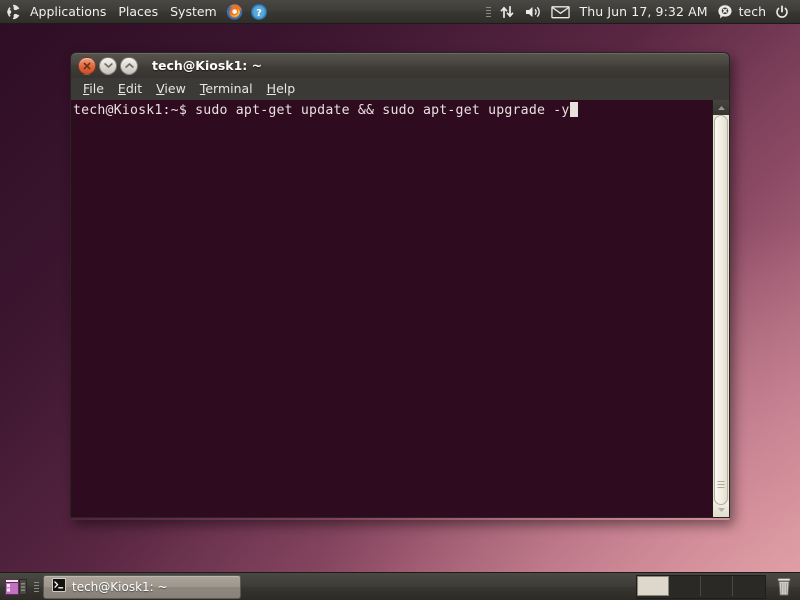 The width and height of the screenshot is (800, 600). What do you see at coordinates (725, 12) in the screenshot?
I see `user-status-icon` at bounding box center [725, 12].